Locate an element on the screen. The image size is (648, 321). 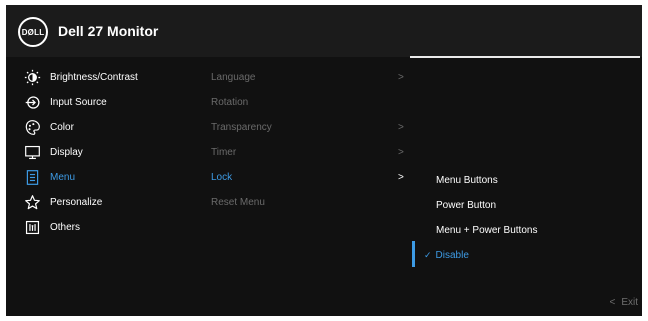
menu-item-brightness-contrast: Brightness/Contrast is located at coordinates (117, 77).